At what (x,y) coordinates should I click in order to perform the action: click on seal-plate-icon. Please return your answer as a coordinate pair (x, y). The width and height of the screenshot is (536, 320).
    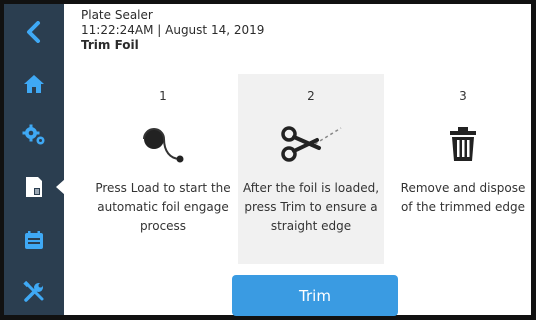
    Looking at the image, I should click on (34, 187).